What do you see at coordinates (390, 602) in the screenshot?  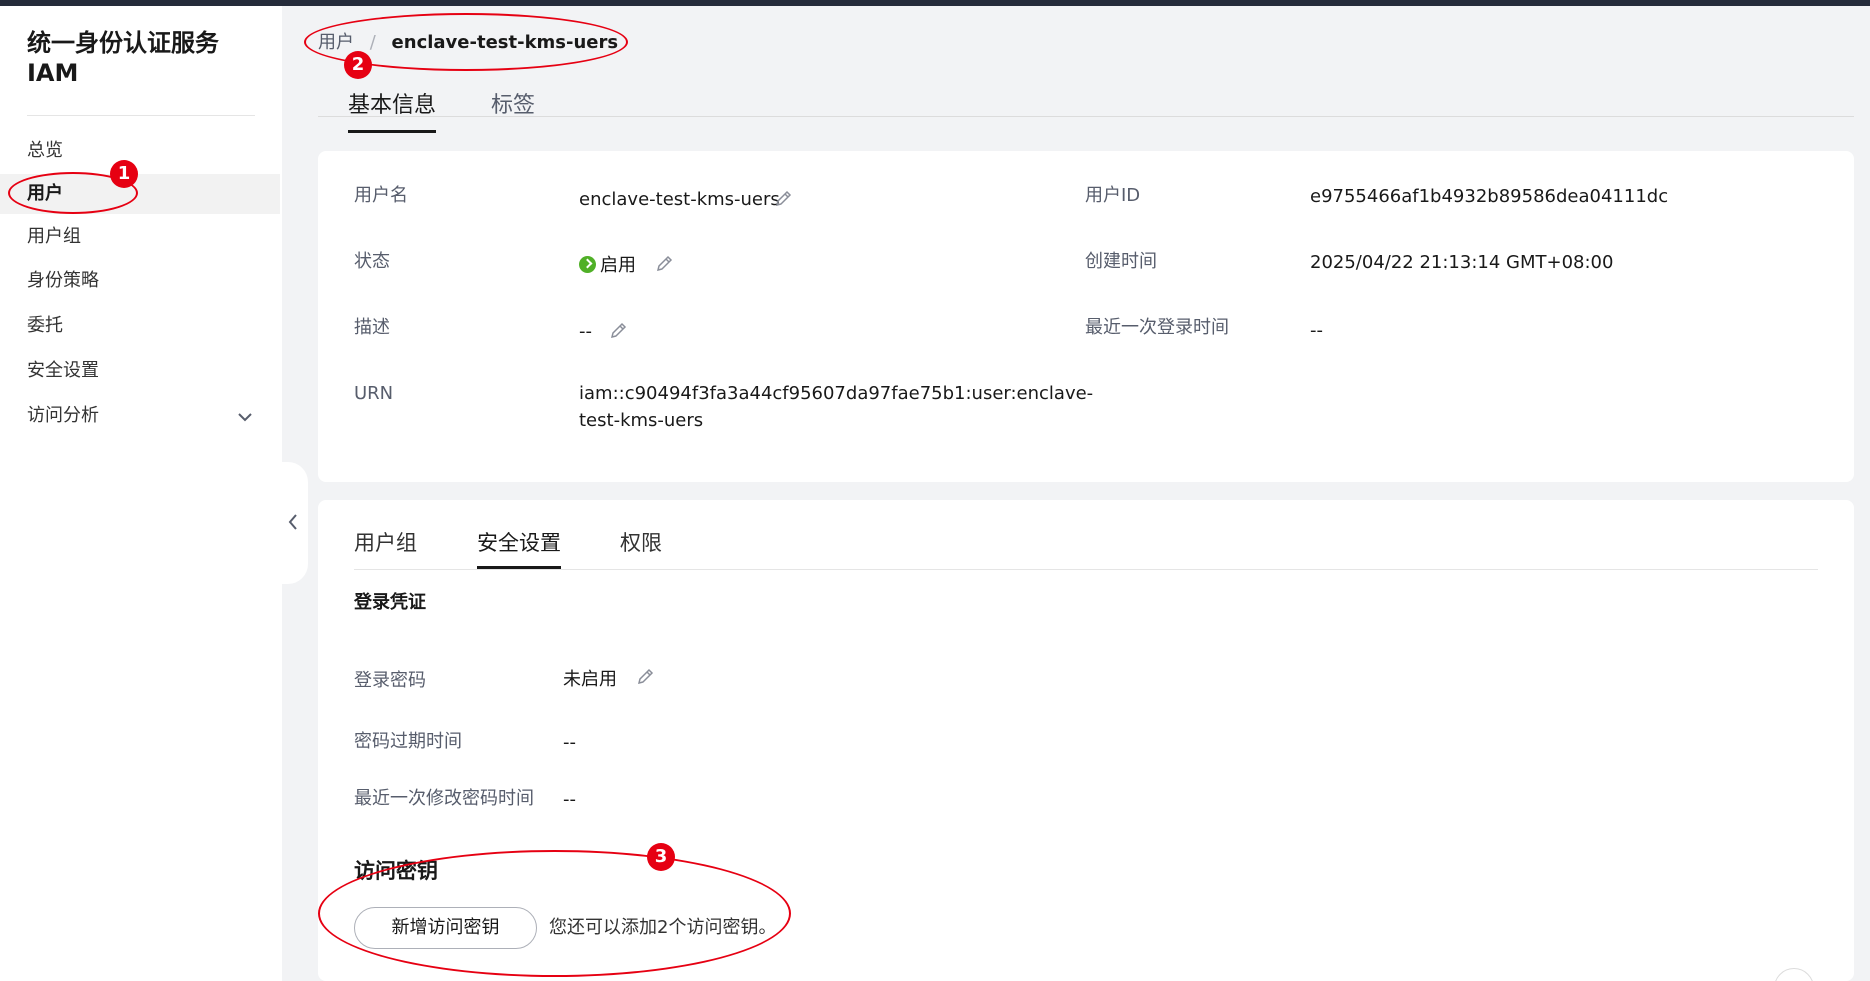 I see `login-credentials-title: 登录凭证` at bounding box center [390, 602].